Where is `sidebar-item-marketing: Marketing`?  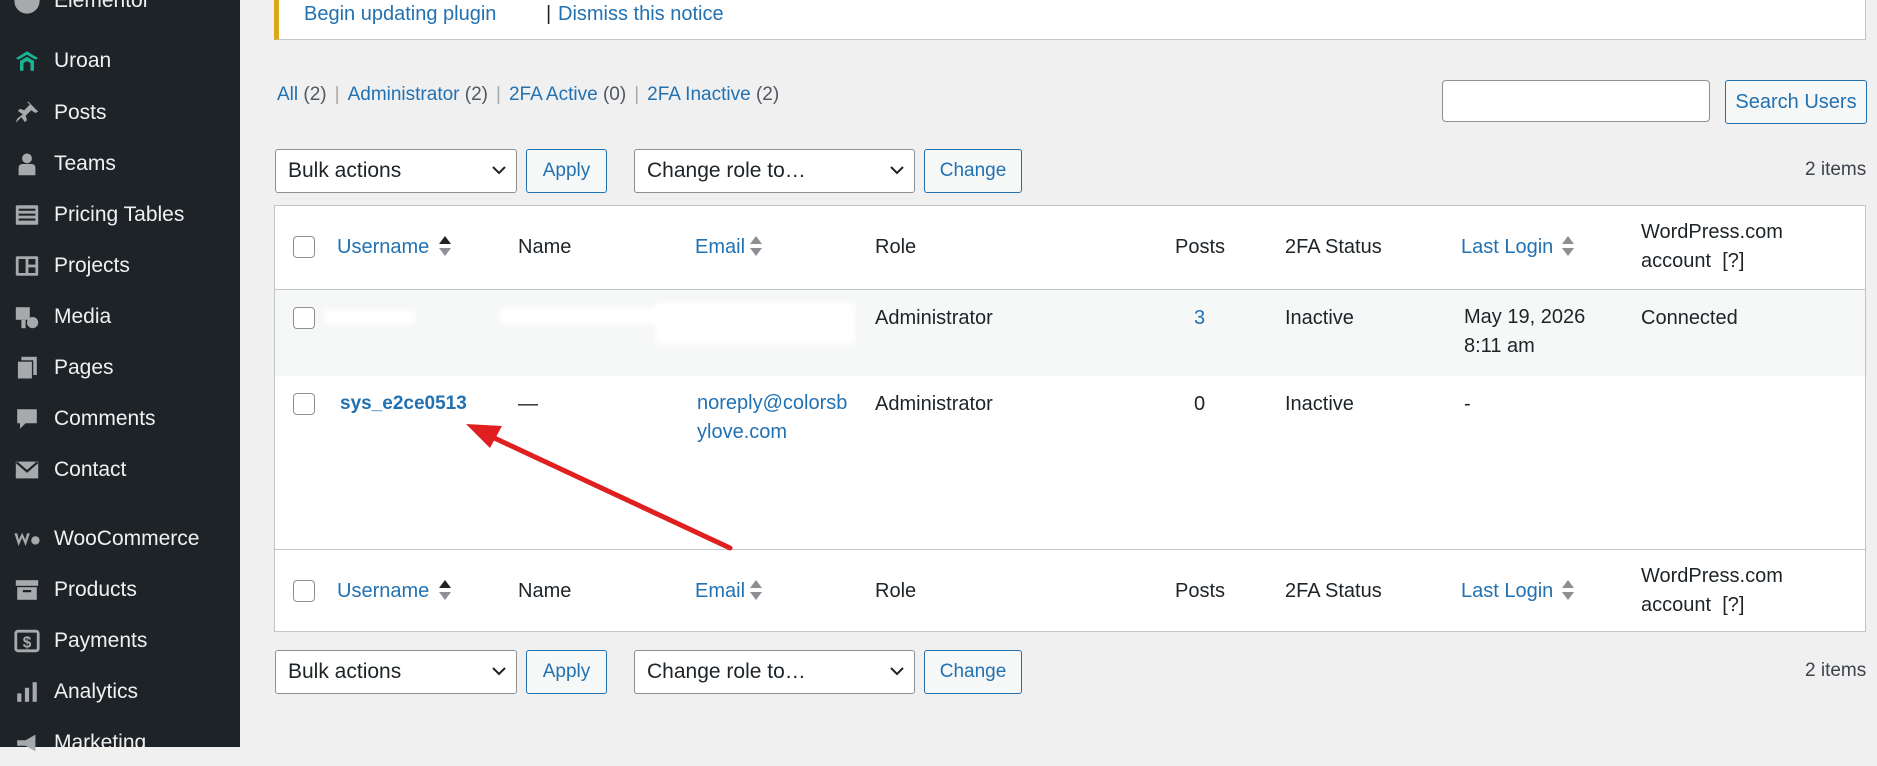 sidebar-item-marketing: Marketing is located at coordinates (120, 743).